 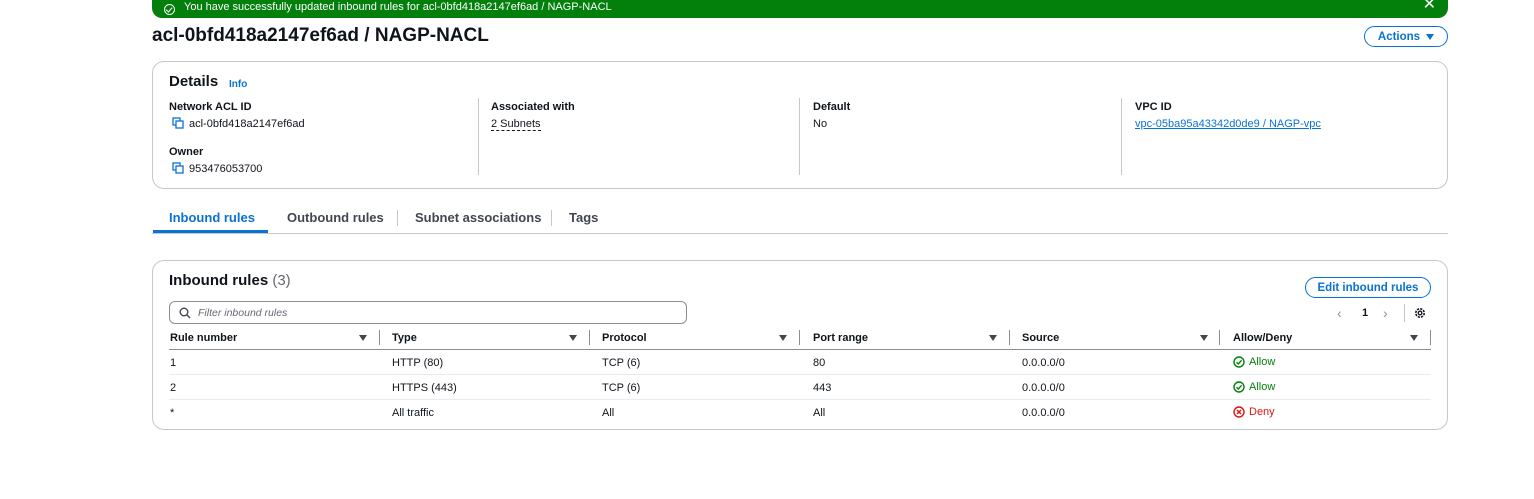 What do you see at coordinates (210, 107) in the screenshot?
I see `network-acl-id-label: Network ACL ID` at bounding box center [210, 107].